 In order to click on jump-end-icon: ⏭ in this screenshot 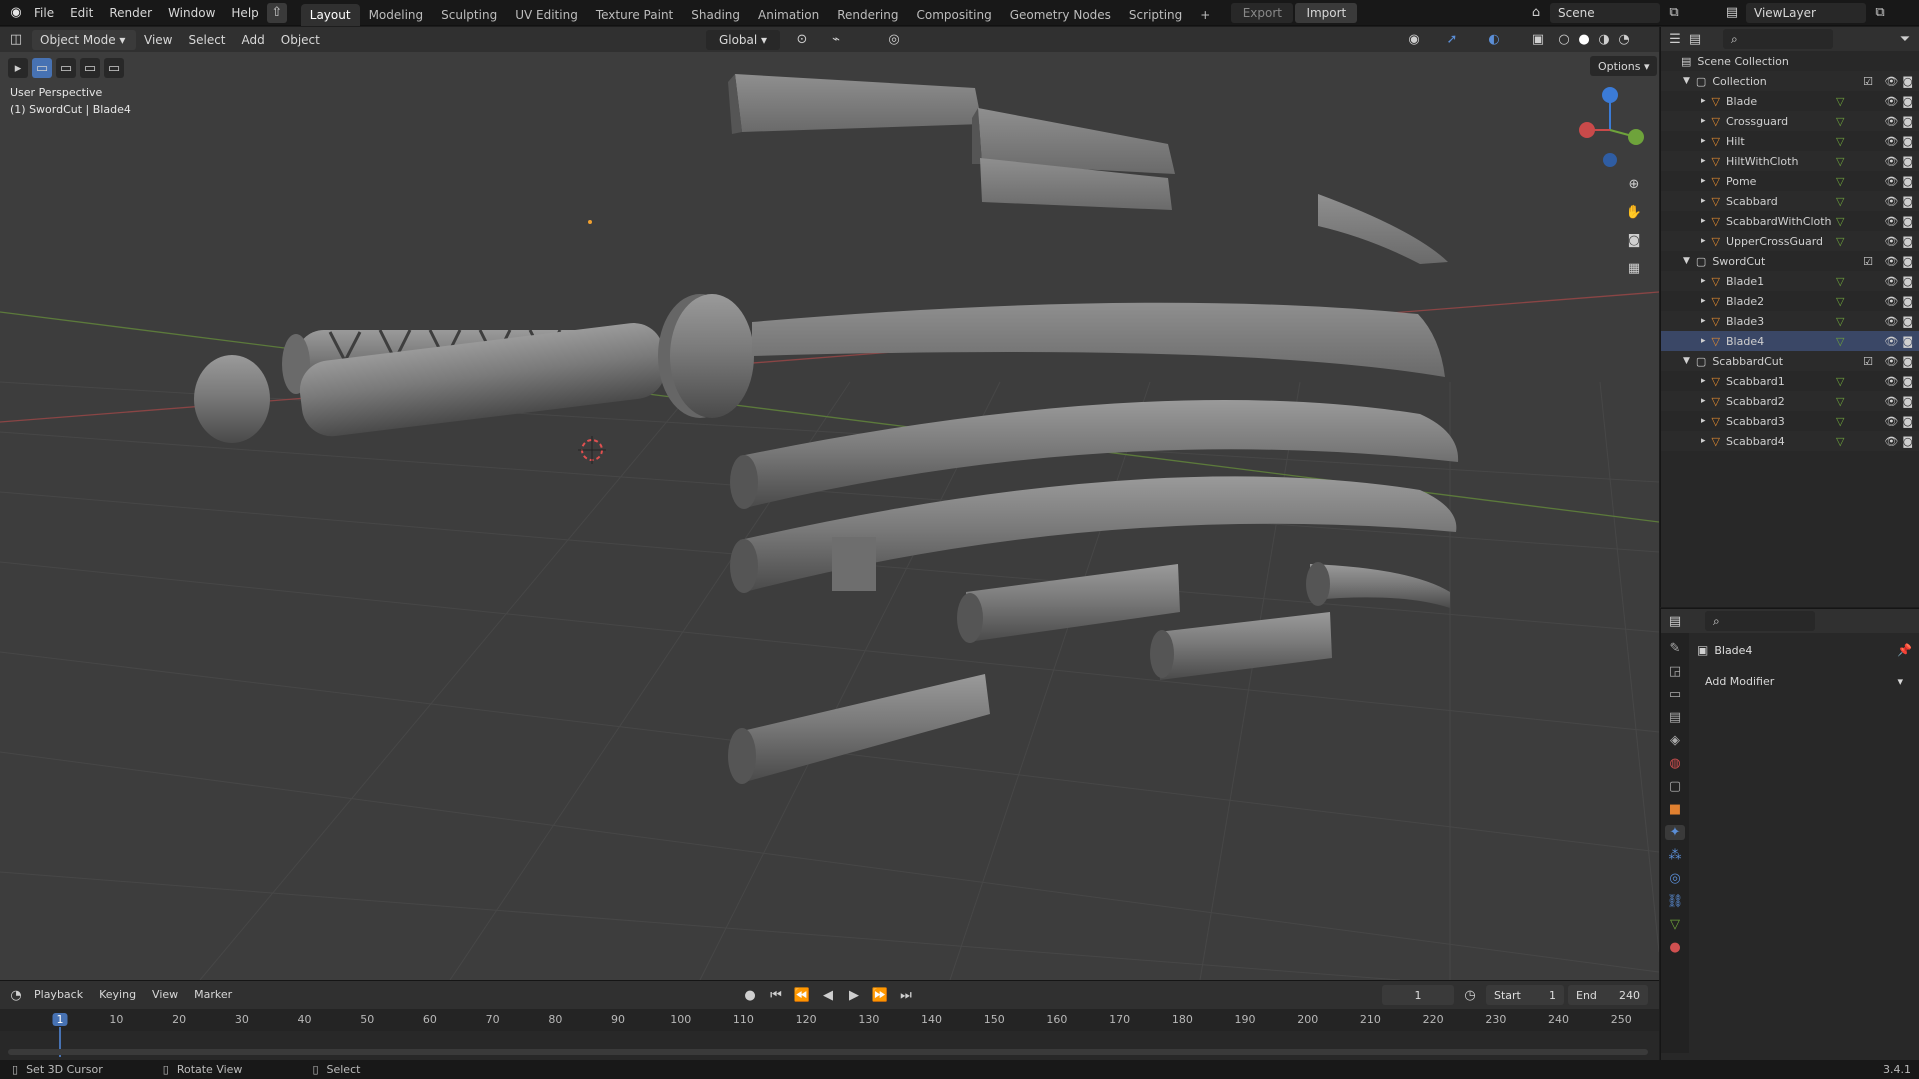, I will do `click(906, 995)`.